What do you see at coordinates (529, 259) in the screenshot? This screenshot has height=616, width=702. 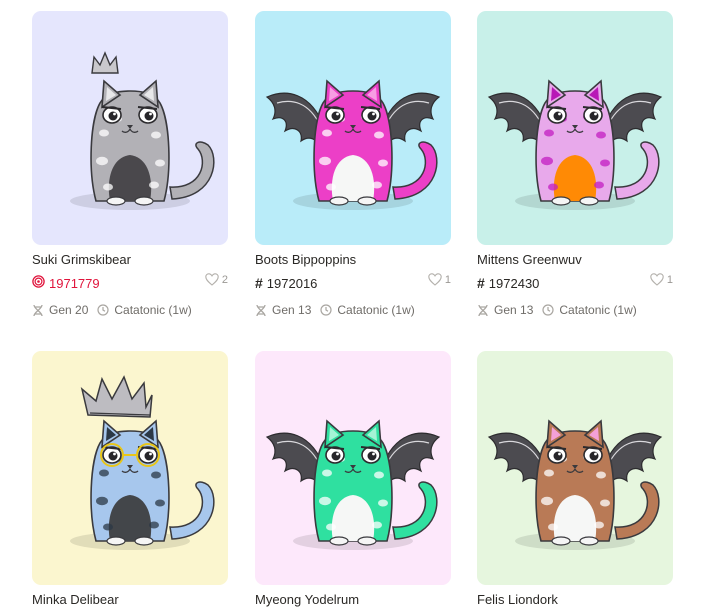 I see `kitty-name: Mittens Greenwuv` at bounding box center [529, 259].